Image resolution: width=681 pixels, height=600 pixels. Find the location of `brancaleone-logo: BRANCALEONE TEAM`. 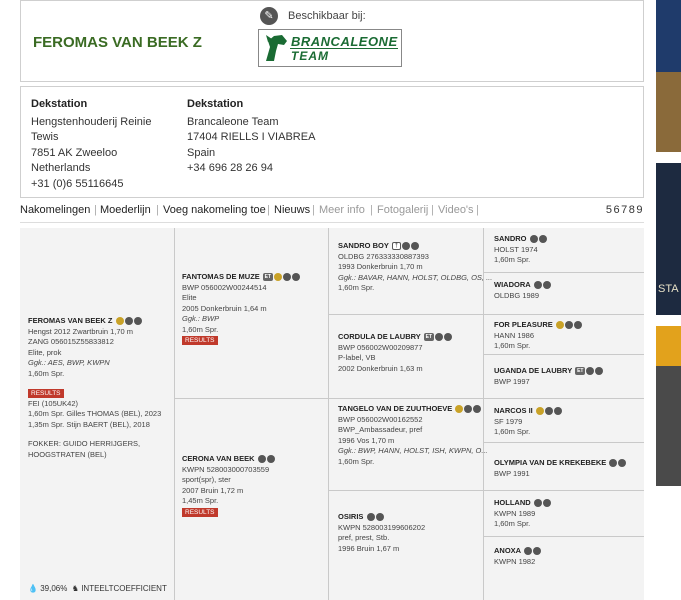

brancaleone-logo: BRANCALEONE TEAM is located at coordinates (330, 48).